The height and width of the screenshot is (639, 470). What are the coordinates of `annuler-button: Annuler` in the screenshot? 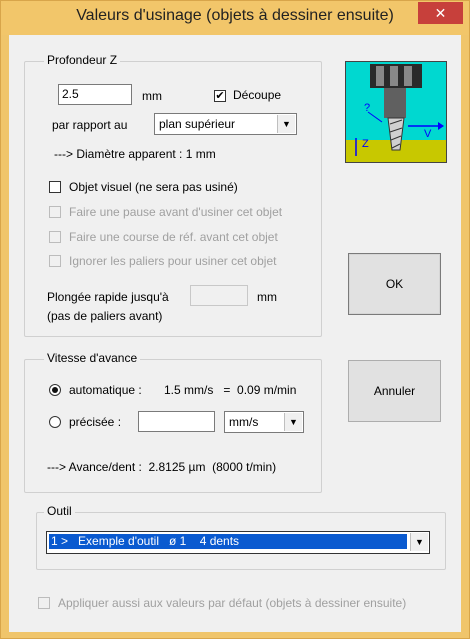 It's located at (394, 391).